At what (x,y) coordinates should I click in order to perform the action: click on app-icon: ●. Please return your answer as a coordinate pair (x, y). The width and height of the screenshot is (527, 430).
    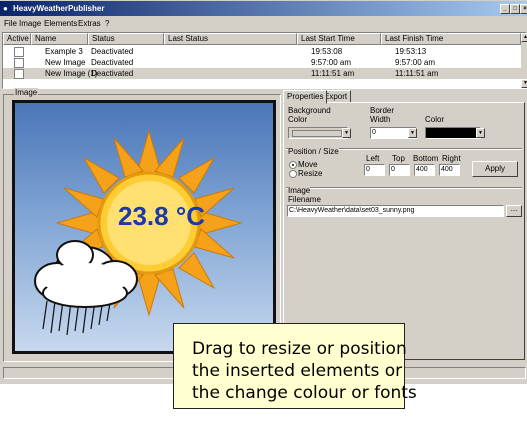
    Looking at the image, I should click on (5, 8).